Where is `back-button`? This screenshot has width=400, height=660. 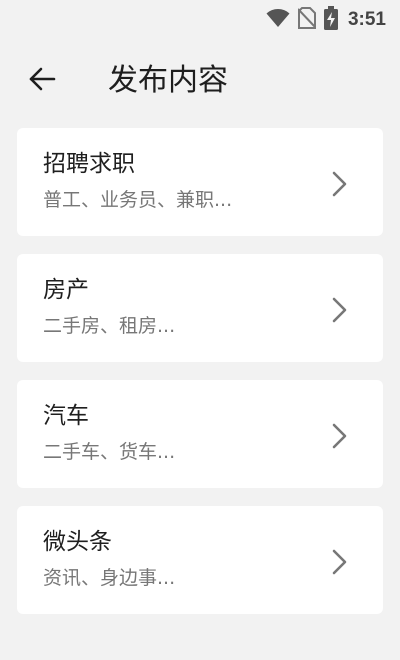 back-button is located at coordinates (42, 81).